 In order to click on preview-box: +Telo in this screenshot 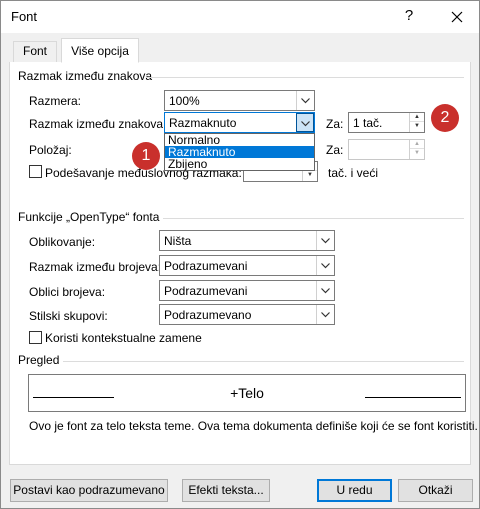, I will do `click(247, 393)`.